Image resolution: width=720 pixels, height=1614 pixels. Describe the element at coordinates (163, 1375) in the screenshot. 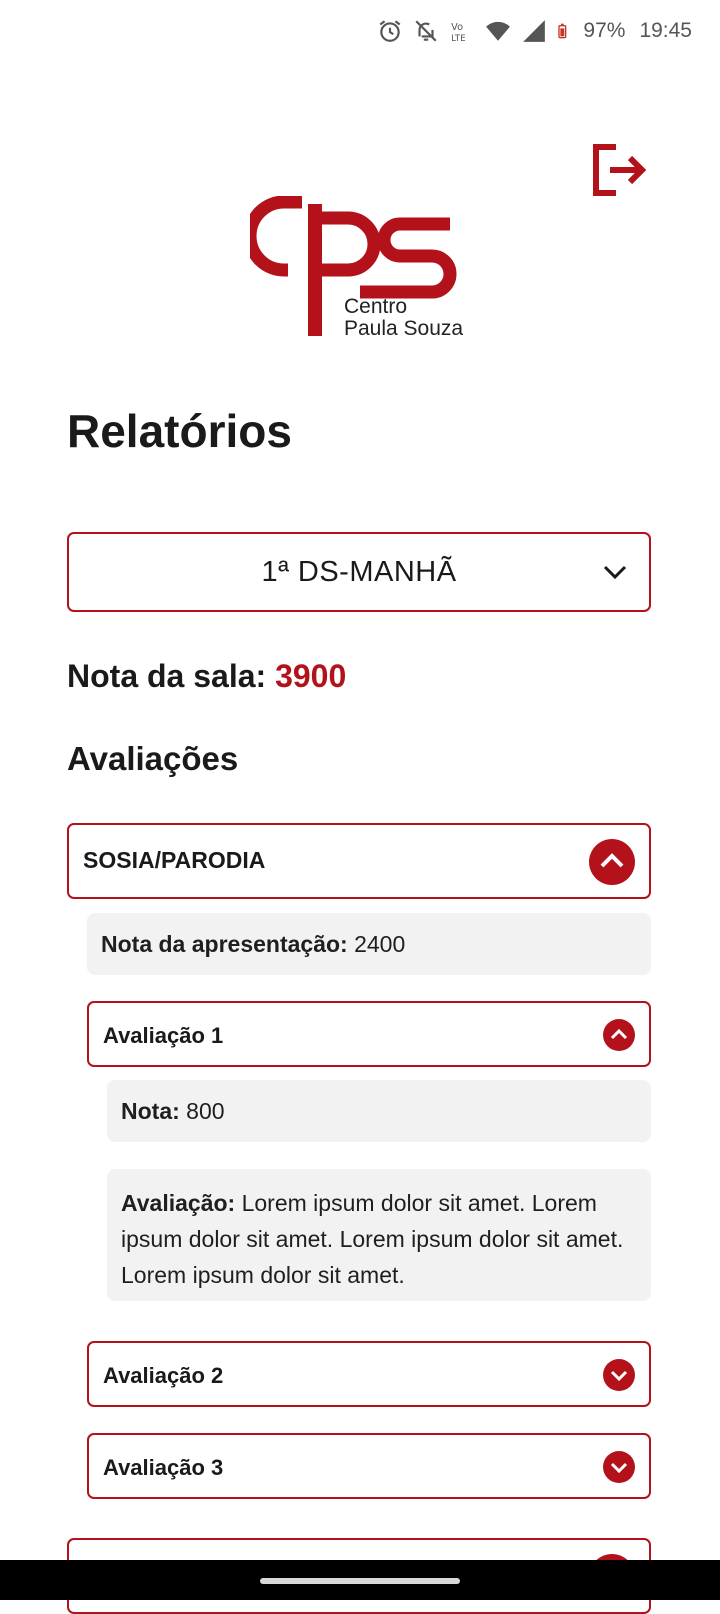

I see `evaluation-2-title: Avaliação 2` at that location.